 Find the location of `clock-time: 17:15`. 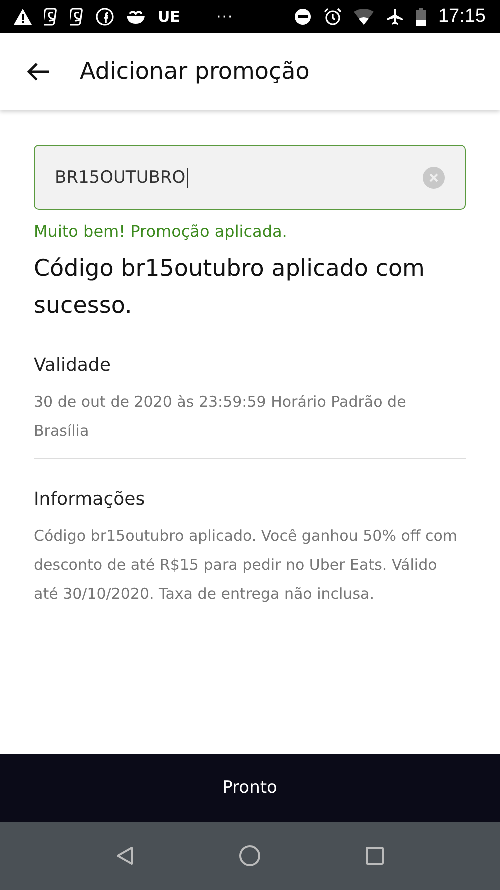

clock-time: 17:15 is located at coordinates (462, 17).